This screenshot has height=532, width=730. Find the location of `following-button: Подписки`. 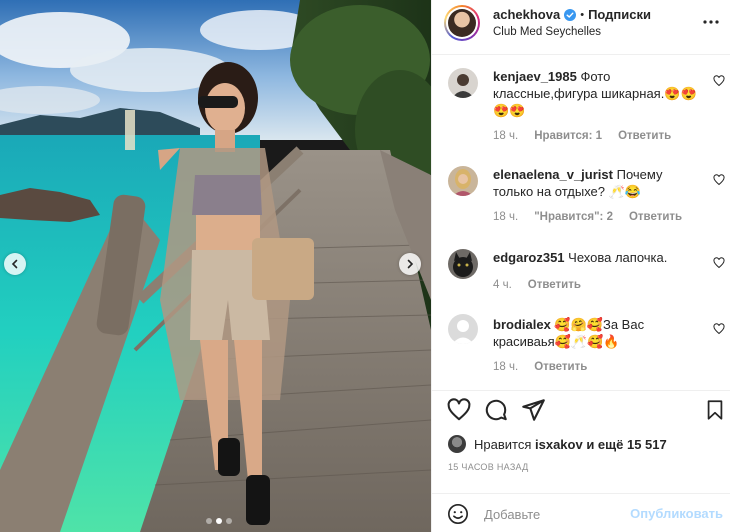

following-button: Подписки is located at coordinates (619, 14).